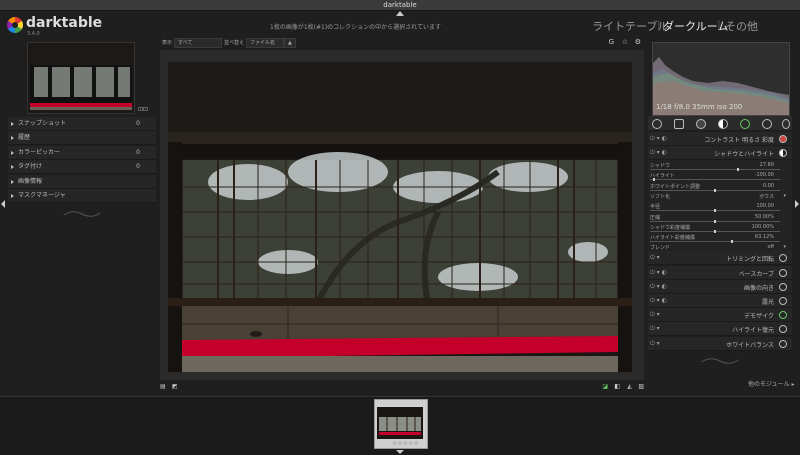  Describe the element at coordinates (33, 34) in the screenshot. I see `app-version: 3.4.0` at that location.